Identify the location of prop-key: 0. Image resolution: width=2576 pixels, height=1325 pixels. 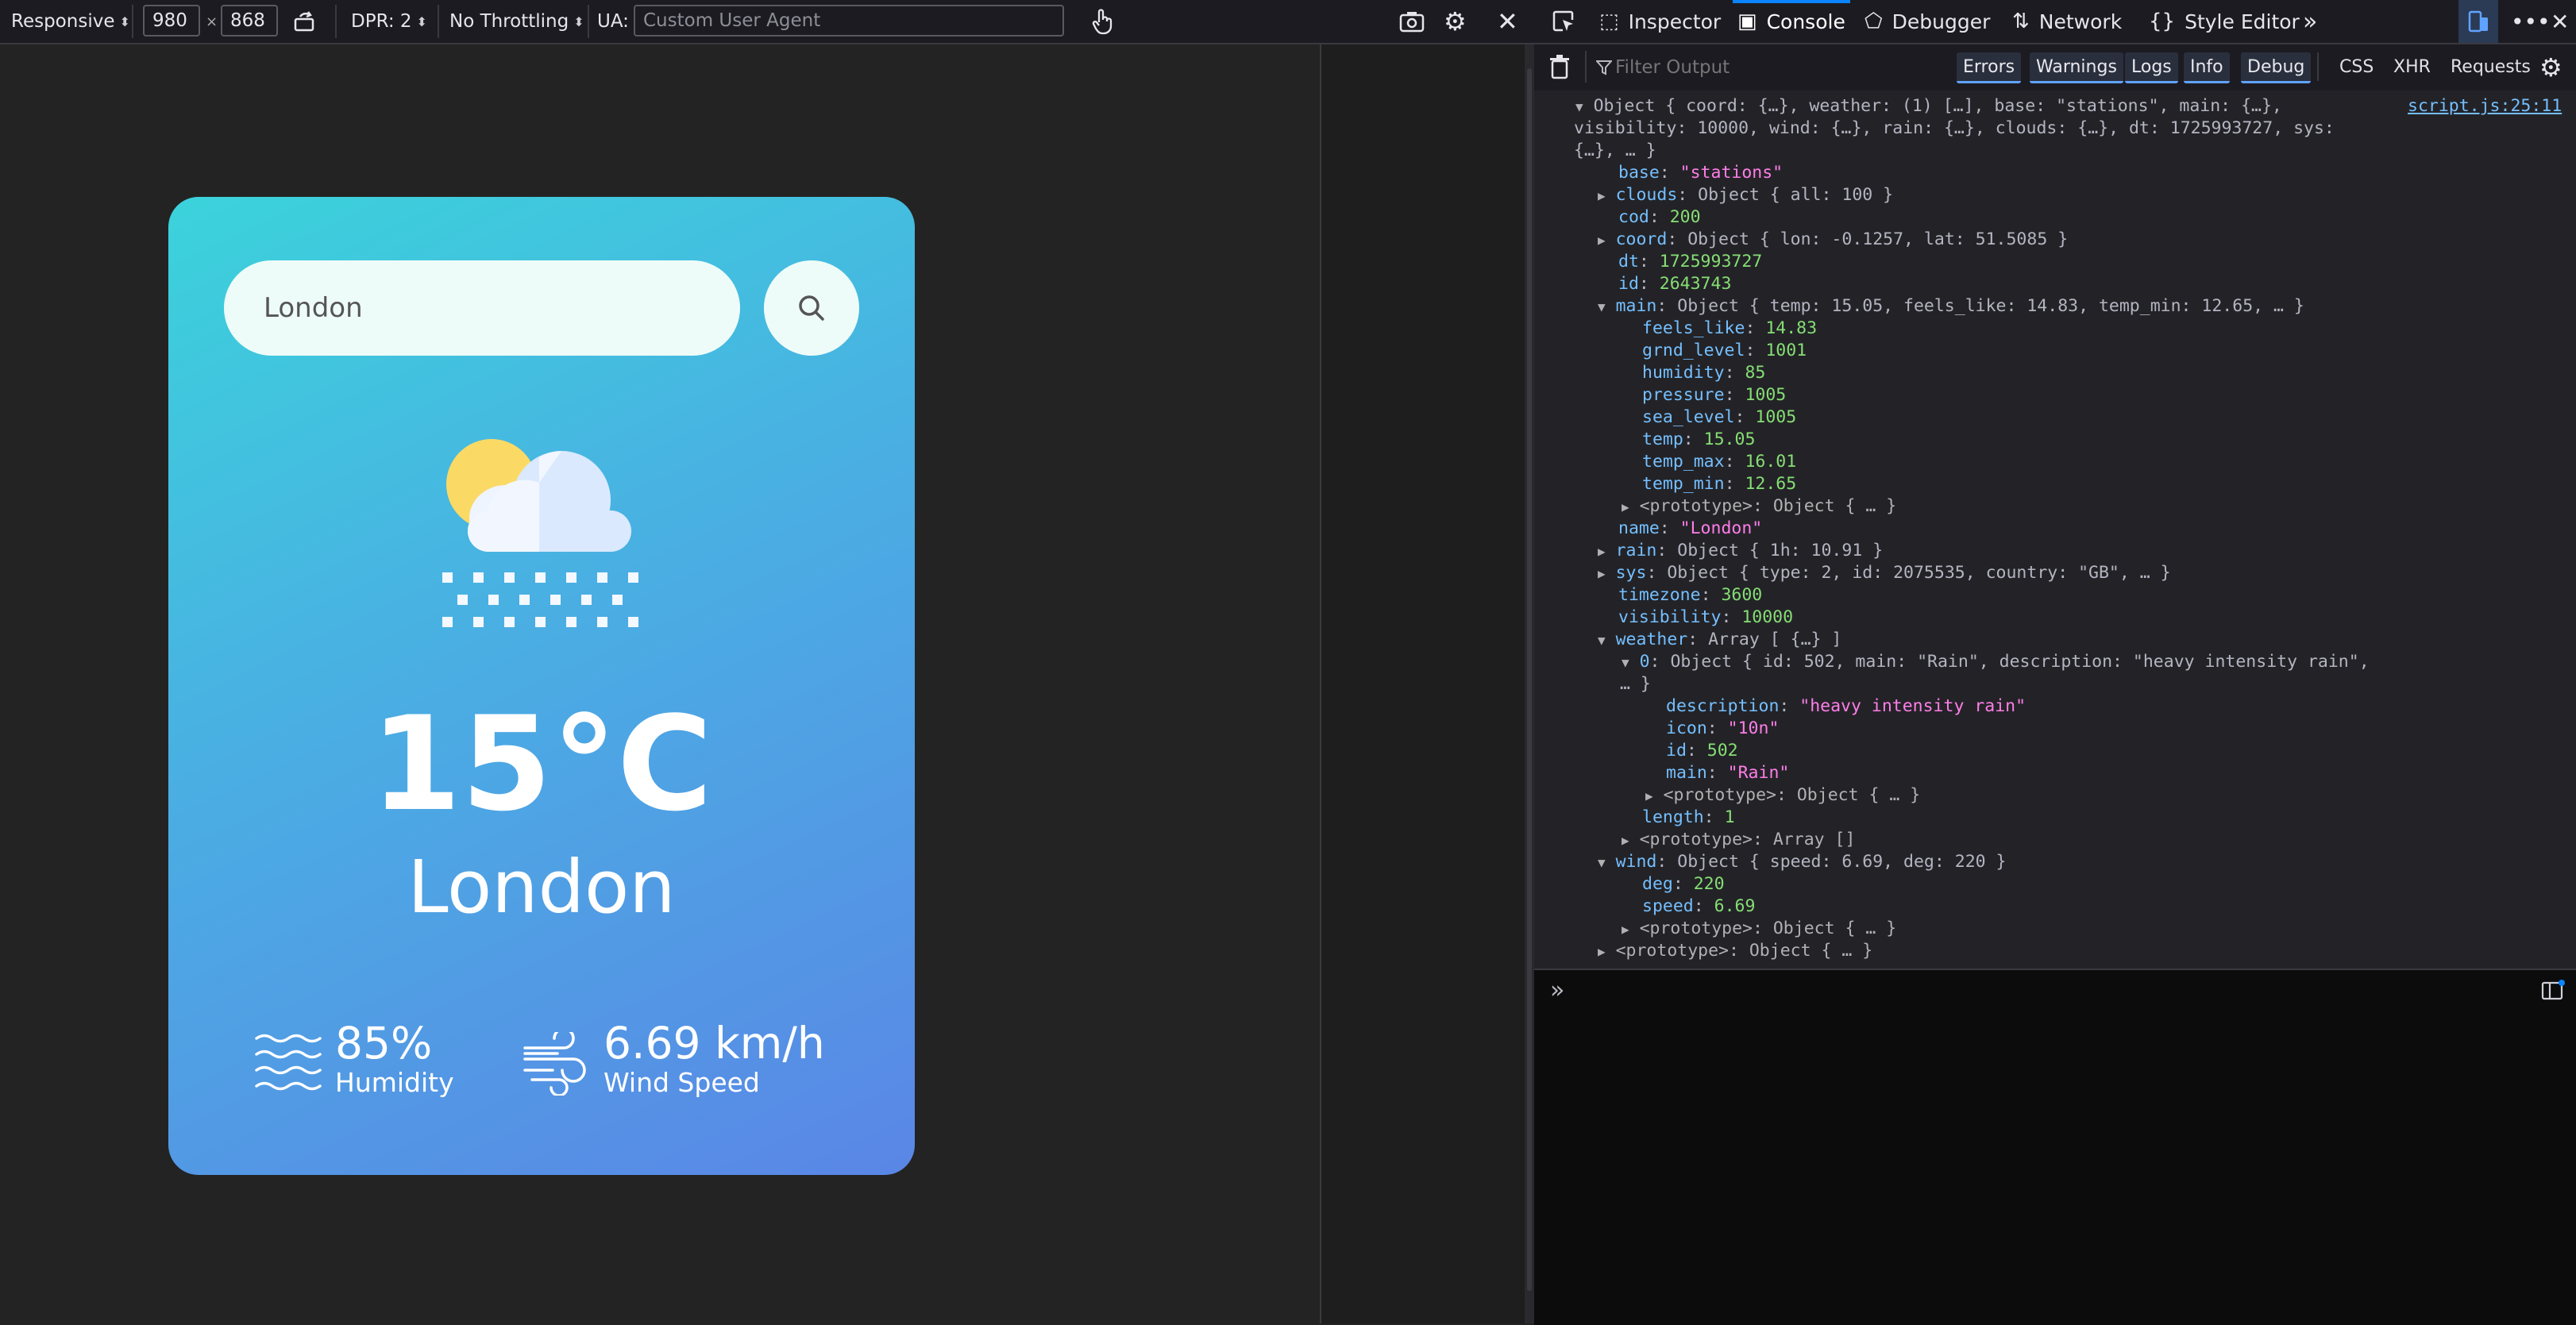
(1645, 662).